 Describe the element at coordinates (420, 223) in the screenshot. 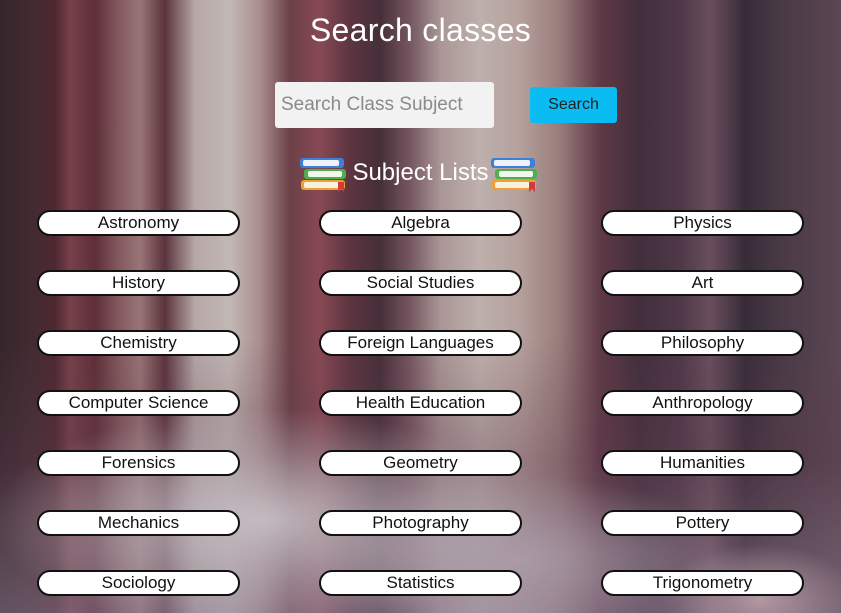

I see `subject-button: Algebra` at that location.